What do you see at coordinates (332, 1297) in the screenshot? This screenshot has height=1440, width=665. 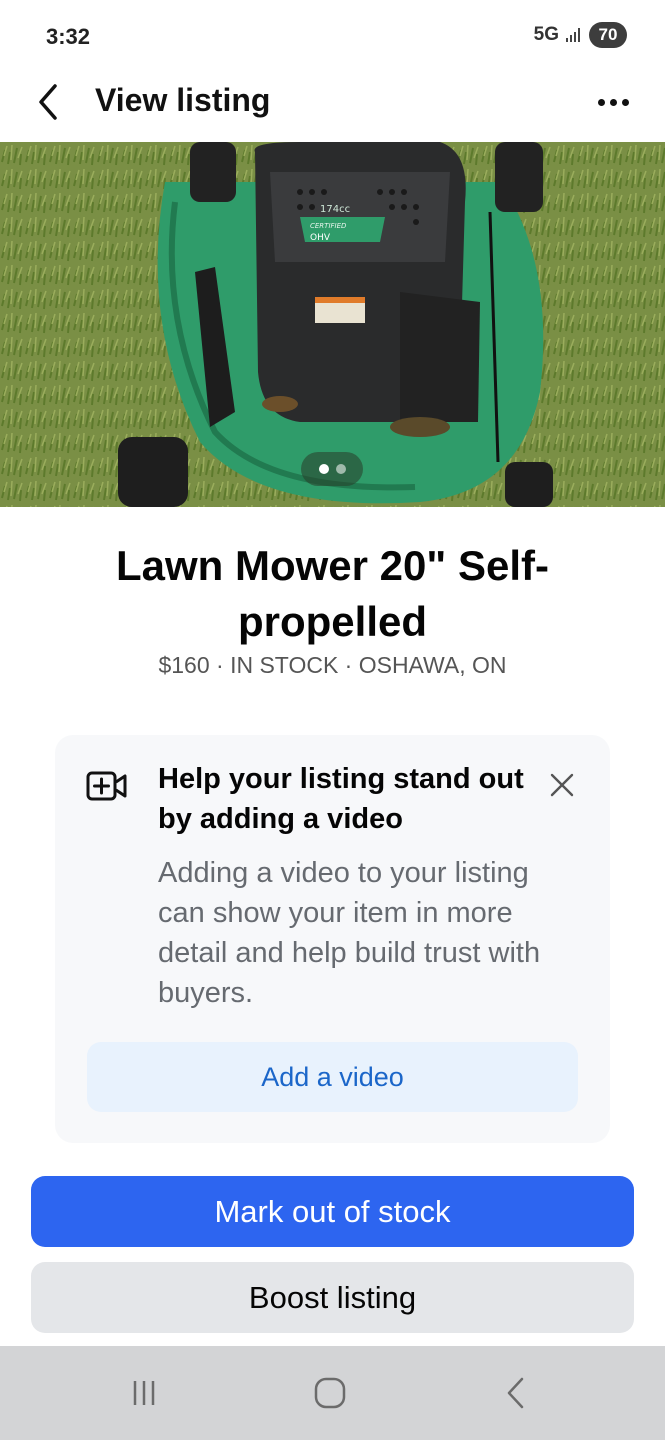 I see `boost-listing-button: Boost listing` at bounding box center [332, 1297].